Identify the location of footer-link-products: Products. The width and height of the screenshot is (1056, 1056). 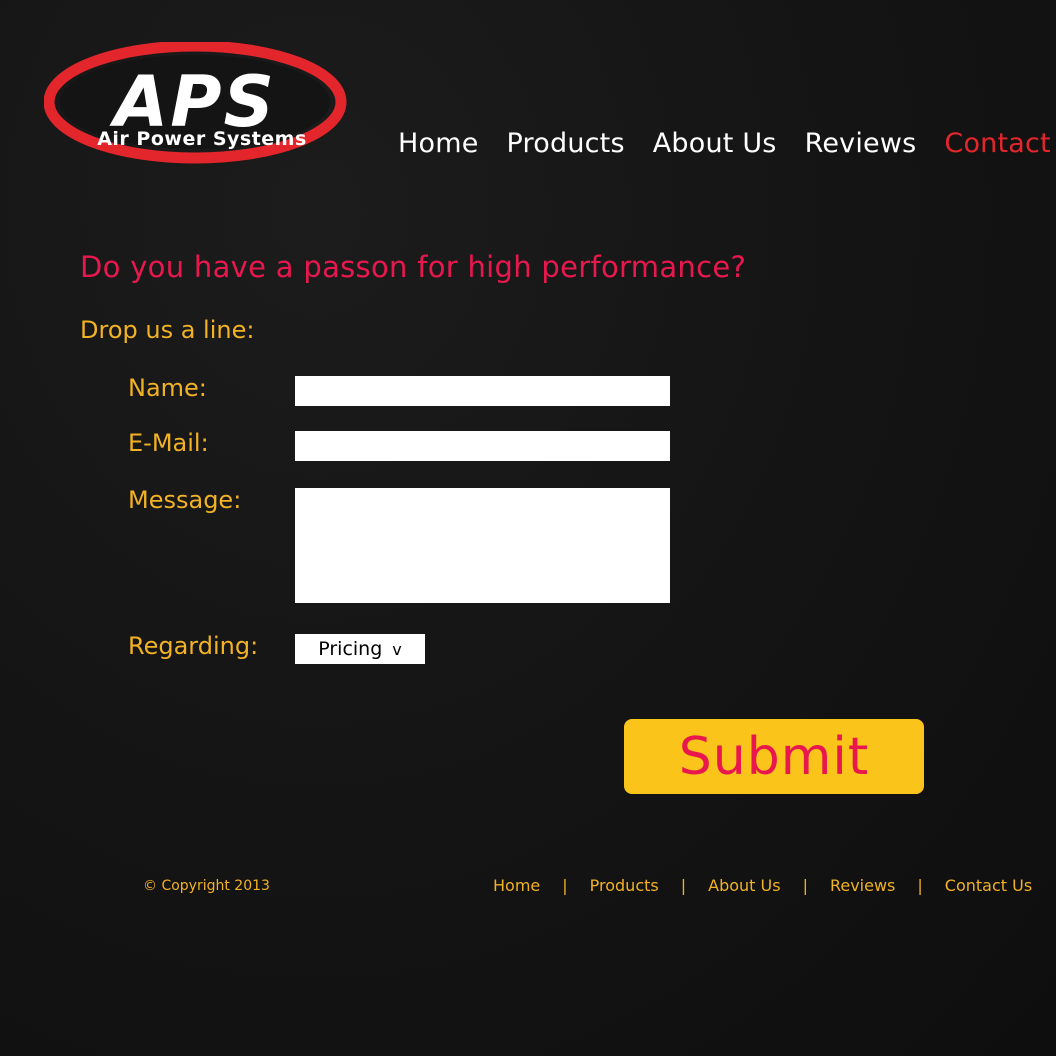
(624, 885).